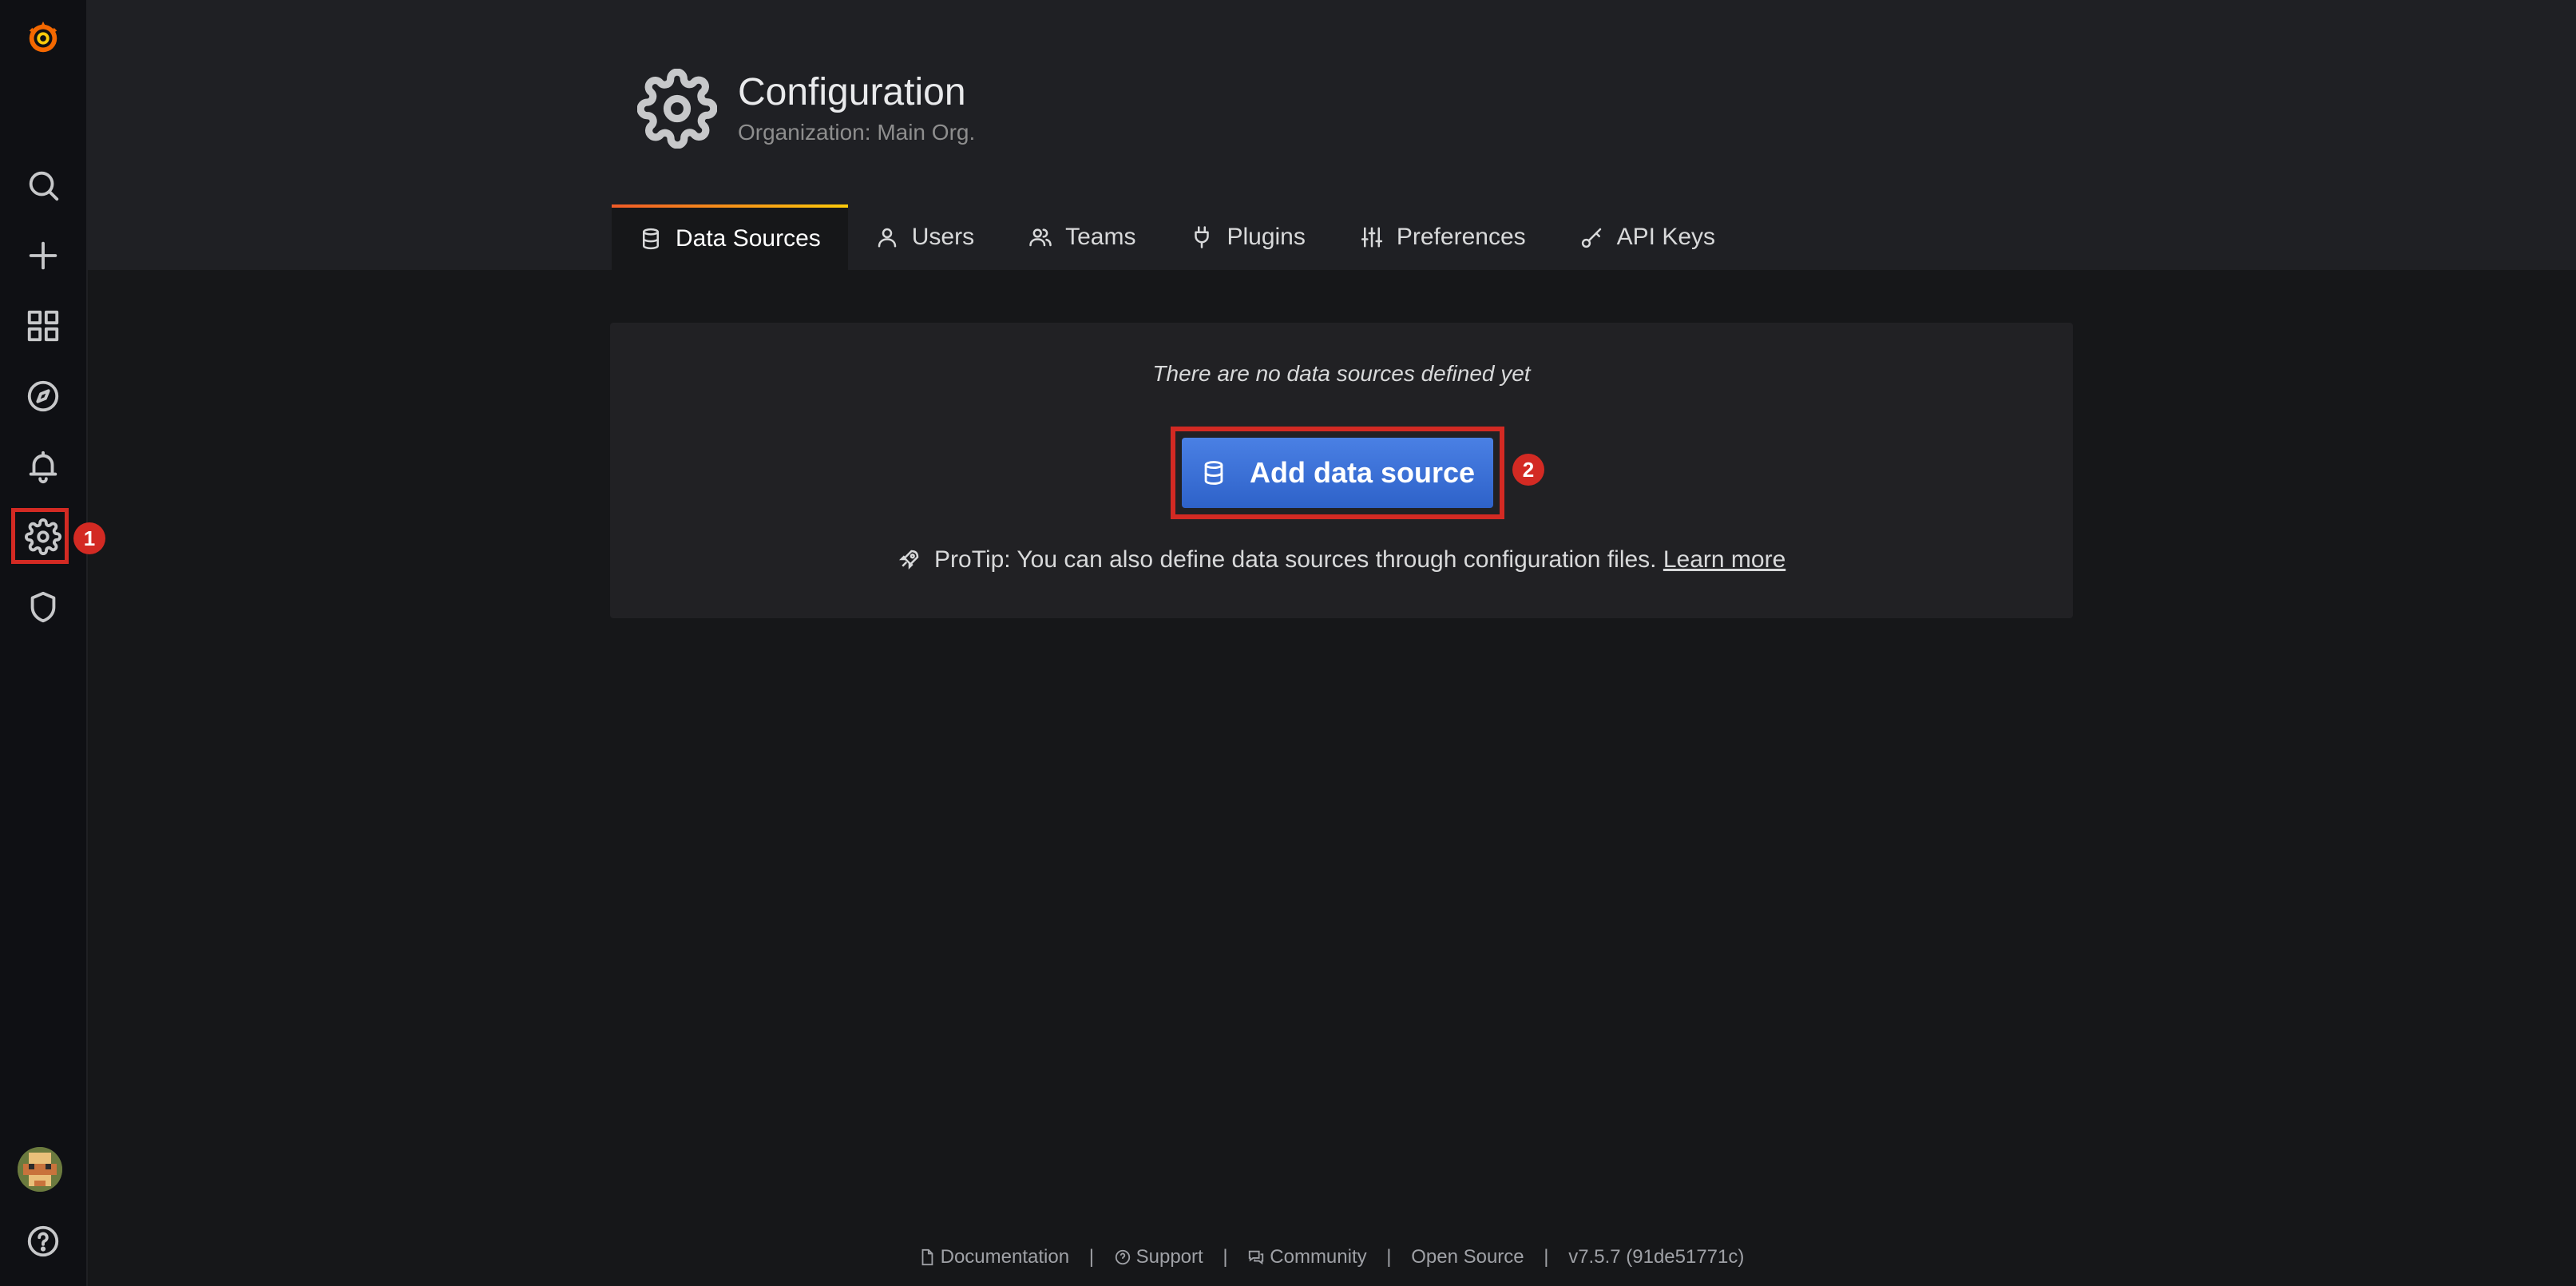  I want to click on tab-api-keys: API Keys, so click(1647, 237).